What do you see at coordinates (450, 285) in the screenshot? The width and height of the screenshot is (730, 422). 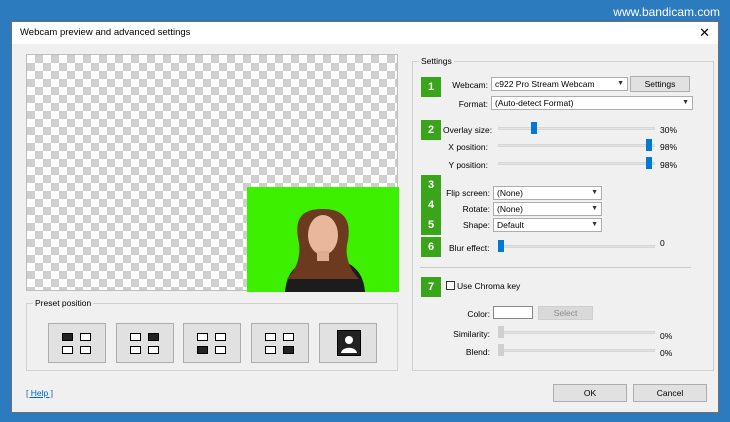 I see `chroma-key-checkbox` at bounding box center [450, 285].